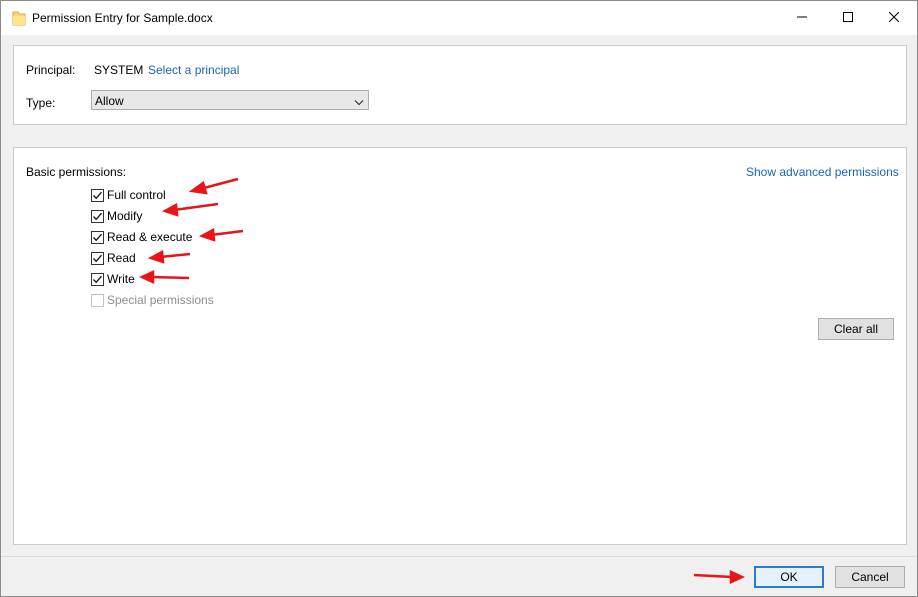 The image size is (918, 597). Describe the element at coordinates (122, 18) in the screenshot. I see `window-title: Permission Entry for Sample.docx` at that location.